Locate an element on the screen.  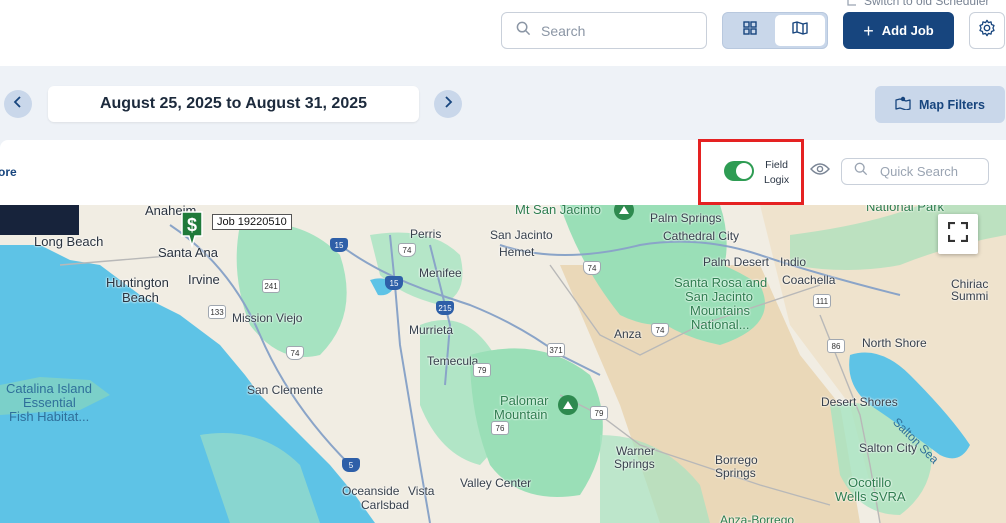
next-week-button is located at coordinates (448, 104).